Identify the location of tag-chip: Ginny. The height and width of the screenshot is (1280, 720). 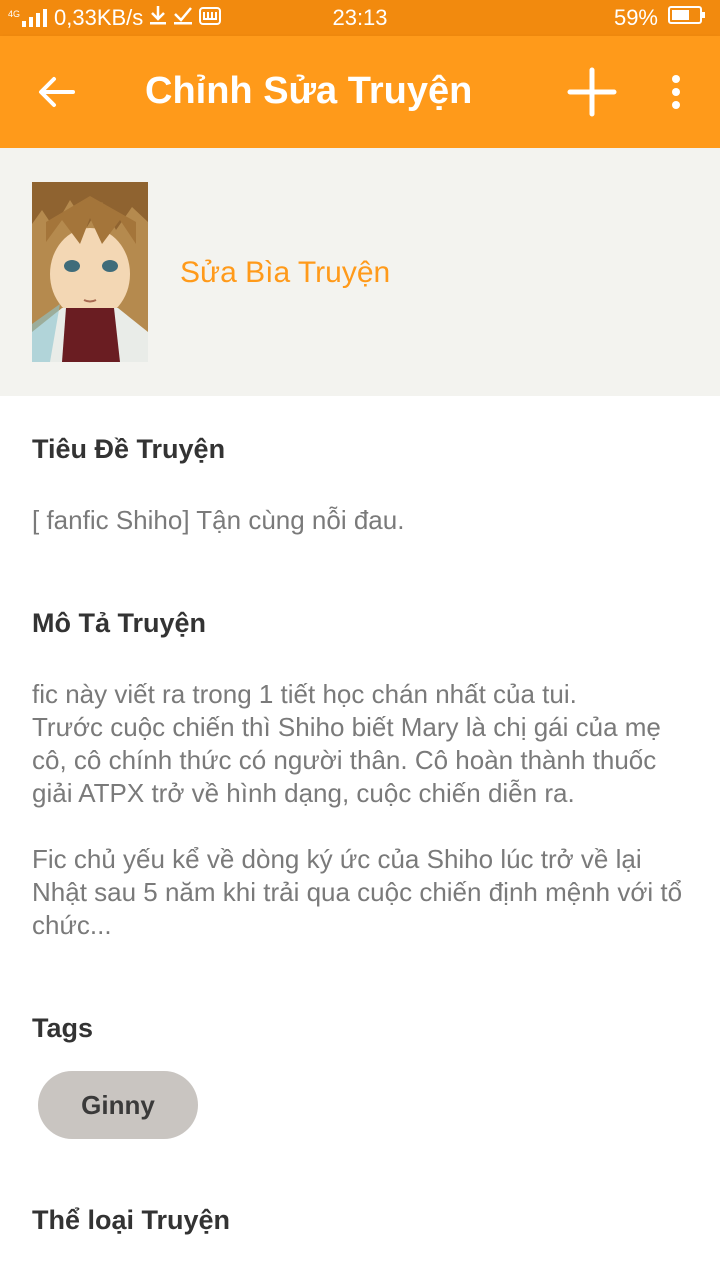
(118, 1105).